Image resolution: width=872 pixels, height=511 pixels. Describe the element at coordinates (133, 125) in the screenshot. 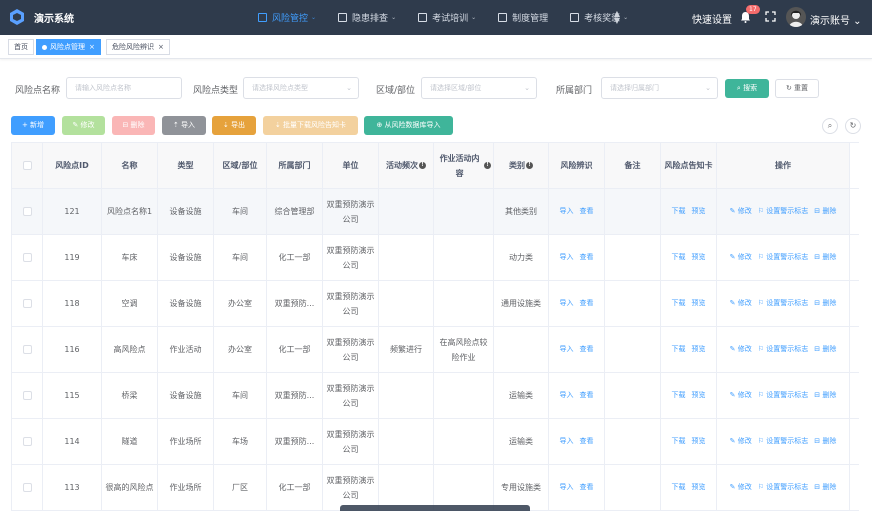

I see `delete-button: ⊟ 删除` at that location.